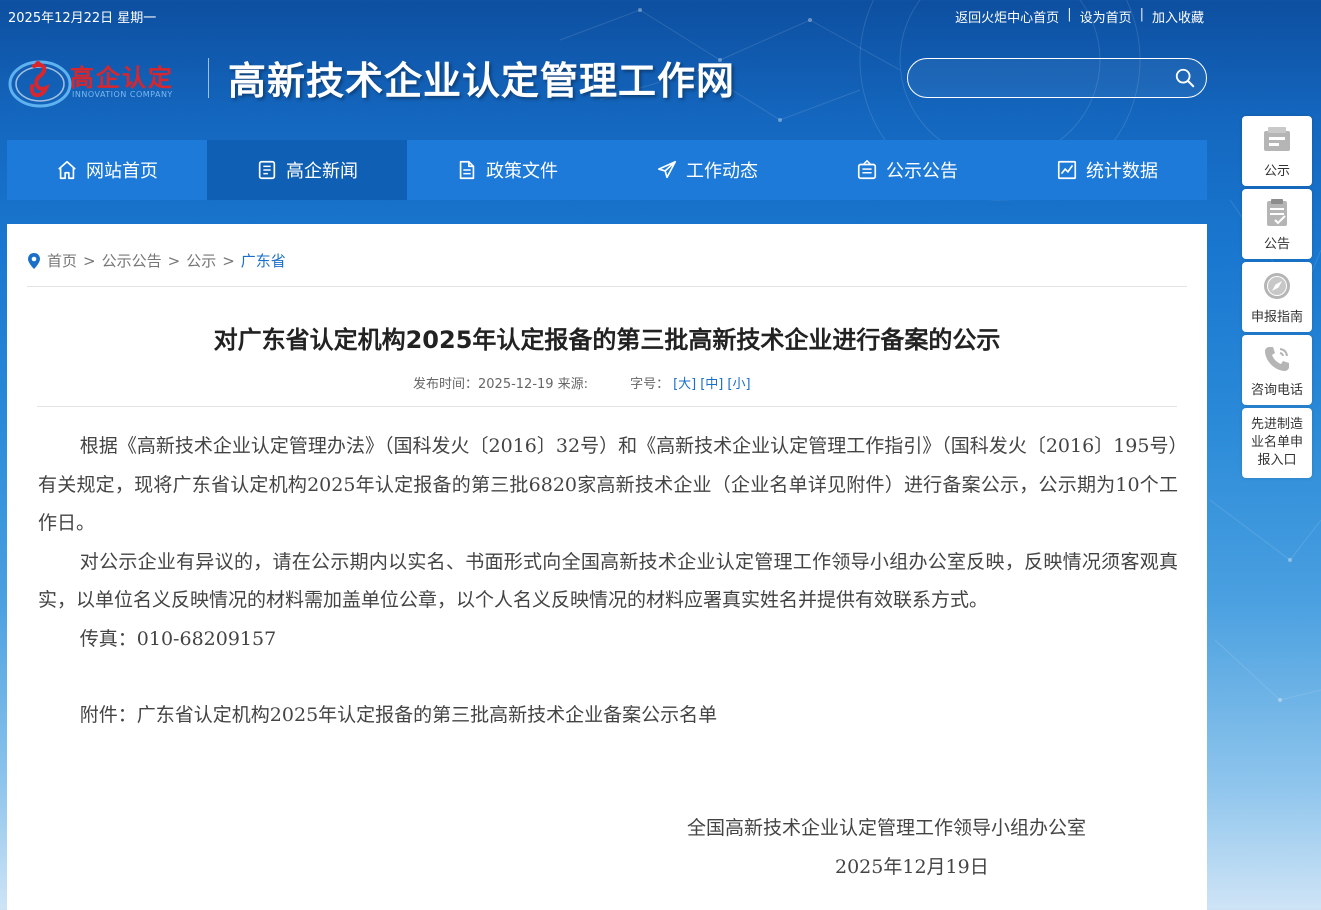 The height and width of the screenshot is (910, 1321). Describe the element at coordinates (608, 715) in the screenshot. I see `attachment-link: 附件：广东省认定机构2025年认定报备的第三批高新技术企业备案公示名单` at that location.